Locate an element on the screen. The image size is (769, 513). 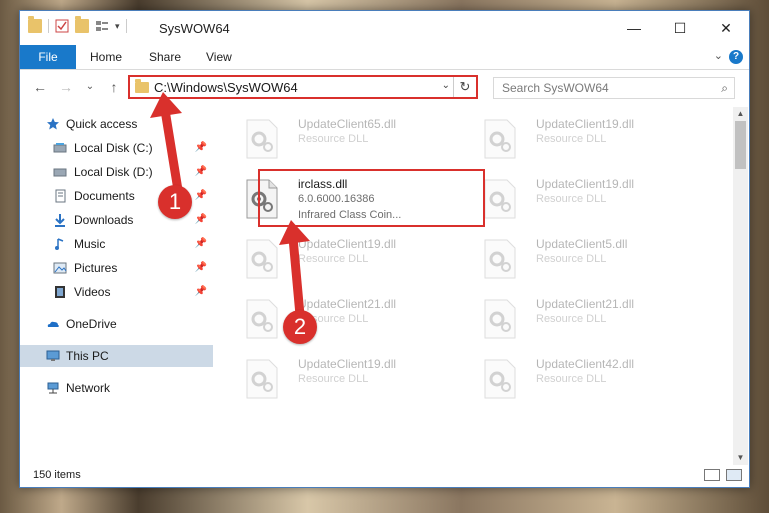
star-icon is located at coordinates (53, 124).